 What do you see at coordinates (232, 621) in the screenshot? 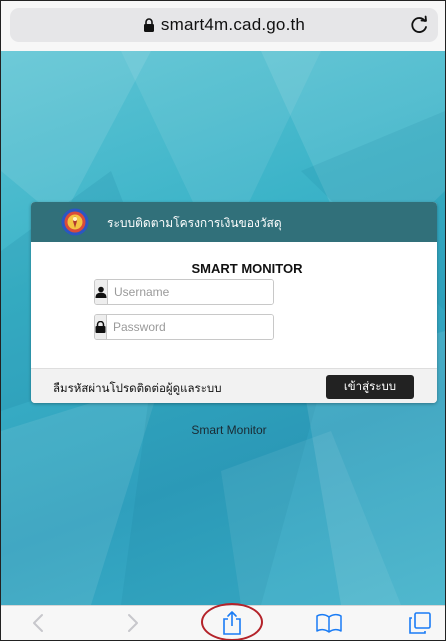
I see `share-highlight-circle` at bounding box center [232, 621].